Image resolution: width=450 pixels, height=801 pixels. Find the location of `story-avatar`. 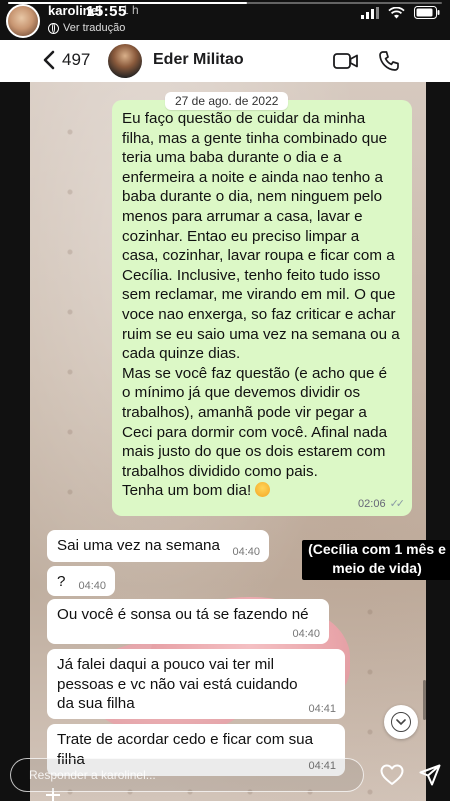

story-avatar is located at coordinates (23, 21).